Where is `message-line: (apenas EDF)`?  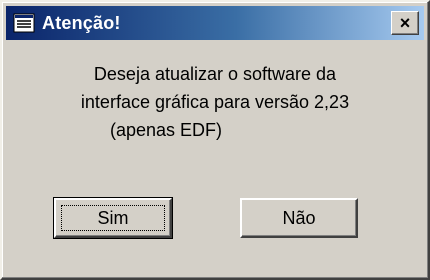
message-line: (apenas EDF) is located at coordinates (166, 130).